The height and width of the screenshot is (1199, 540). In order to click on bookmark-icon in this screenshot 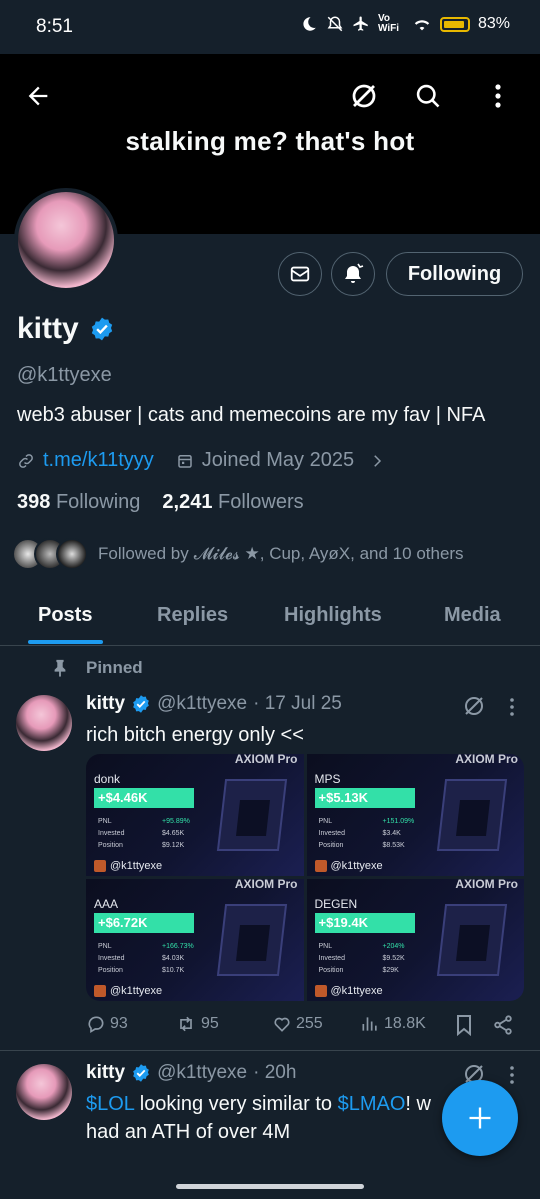, I will do `click(464, 1025)`.